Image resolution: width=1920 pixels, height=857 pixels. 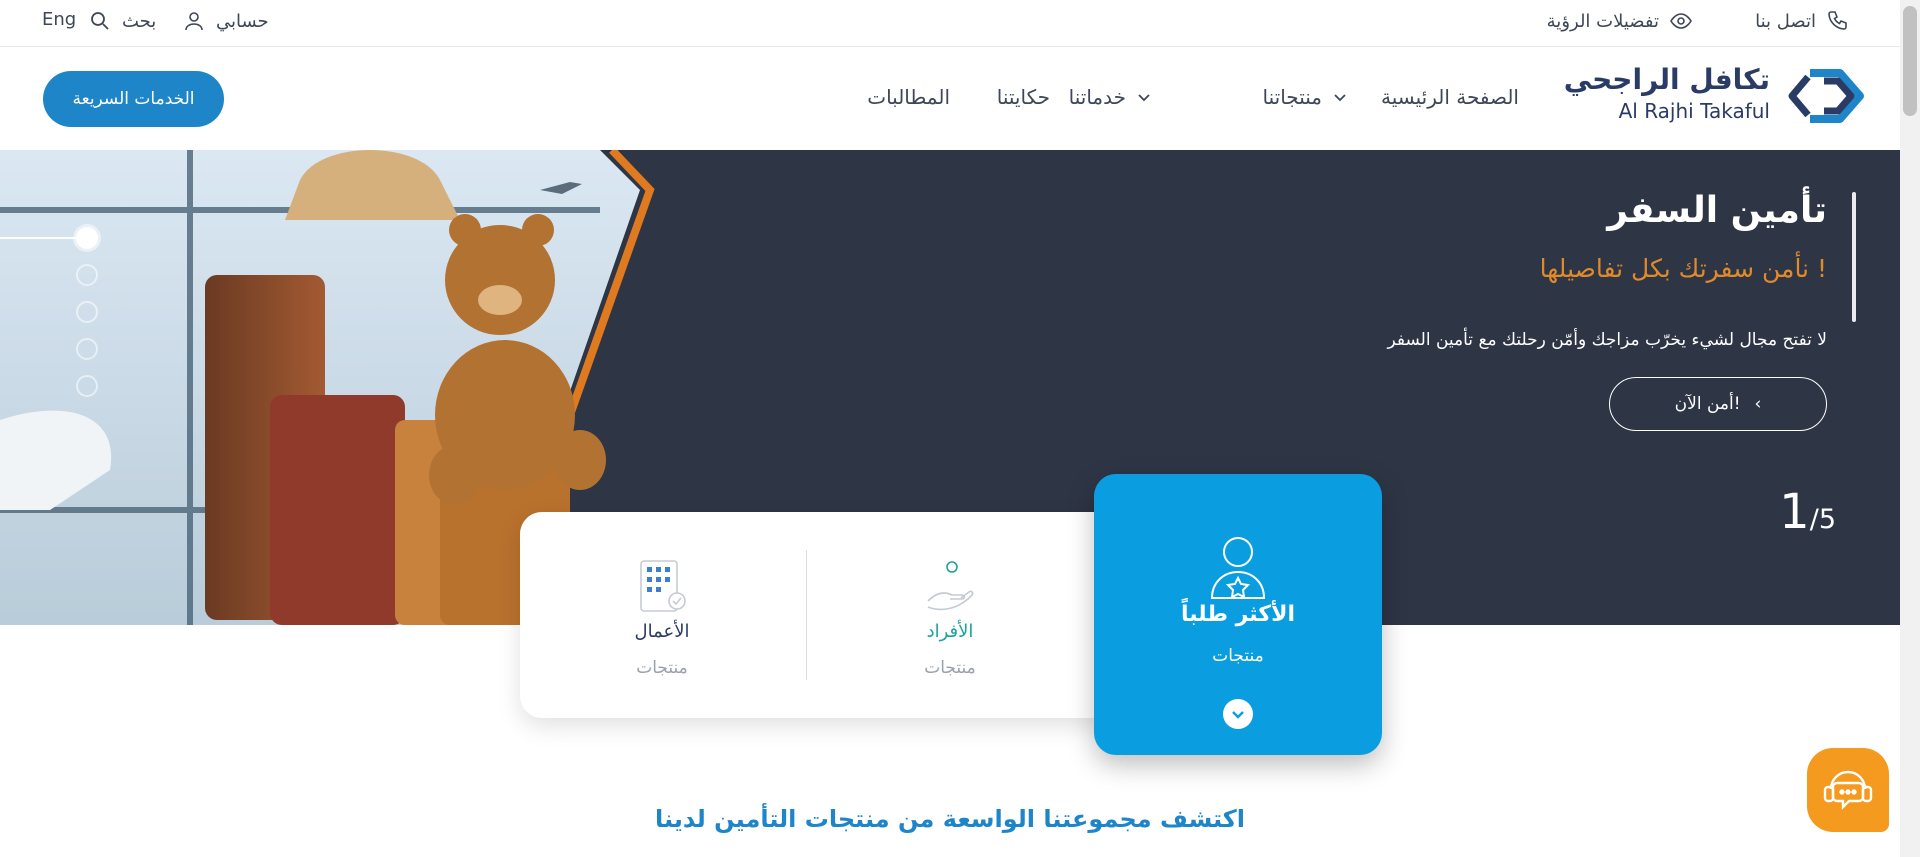 What do you see at coordinates (139, 21) in the screenshot?
I see `search-label: بحث` at bounding box center [139, 21].